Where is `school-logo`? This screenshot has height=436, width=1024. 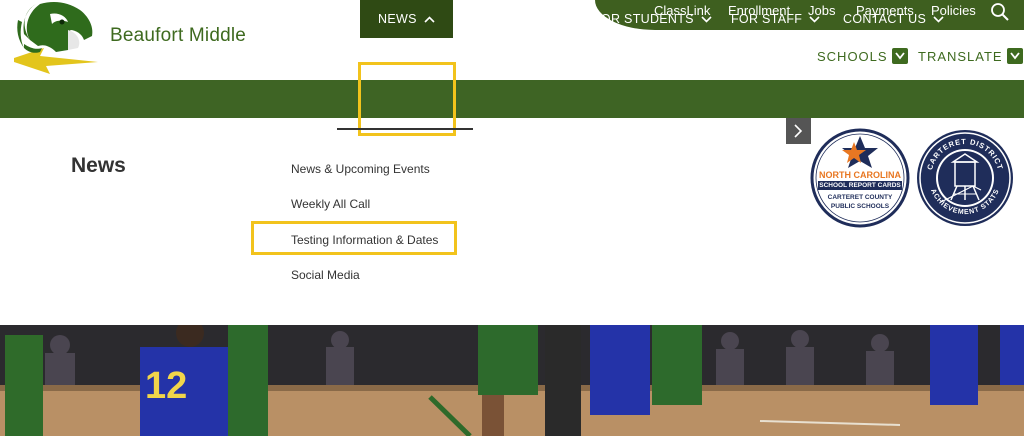 school-logo is located at coordinates (55, 38).